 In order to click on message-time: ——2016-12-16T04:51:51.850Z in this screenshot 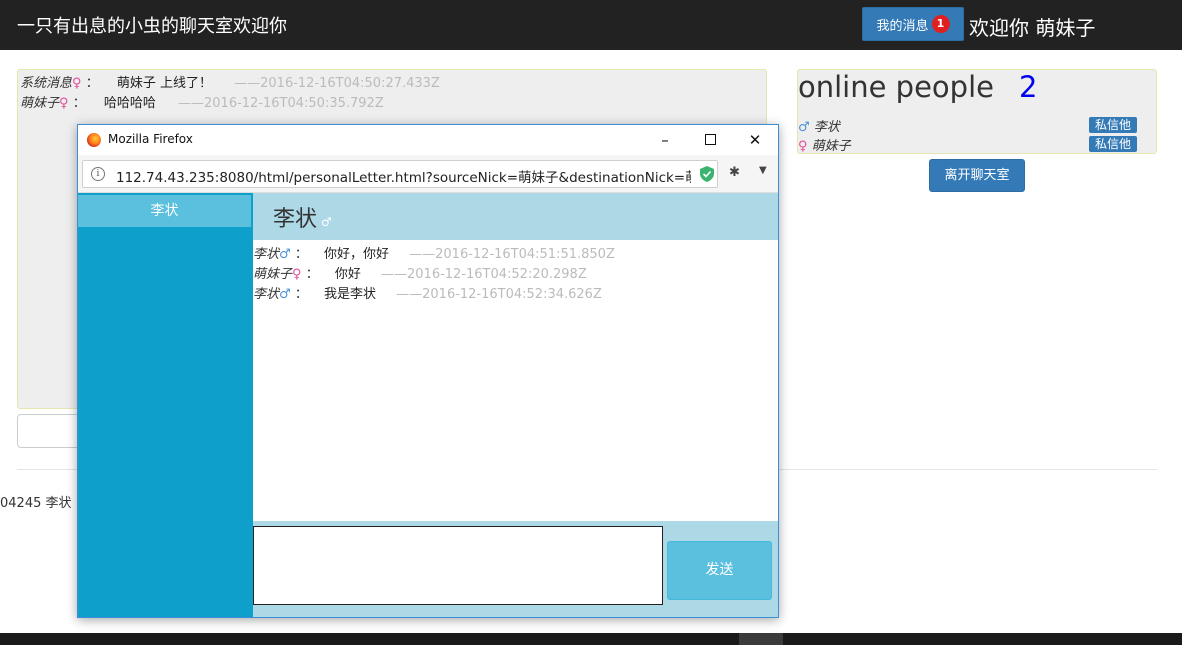, I will do `click(512, 254)`.